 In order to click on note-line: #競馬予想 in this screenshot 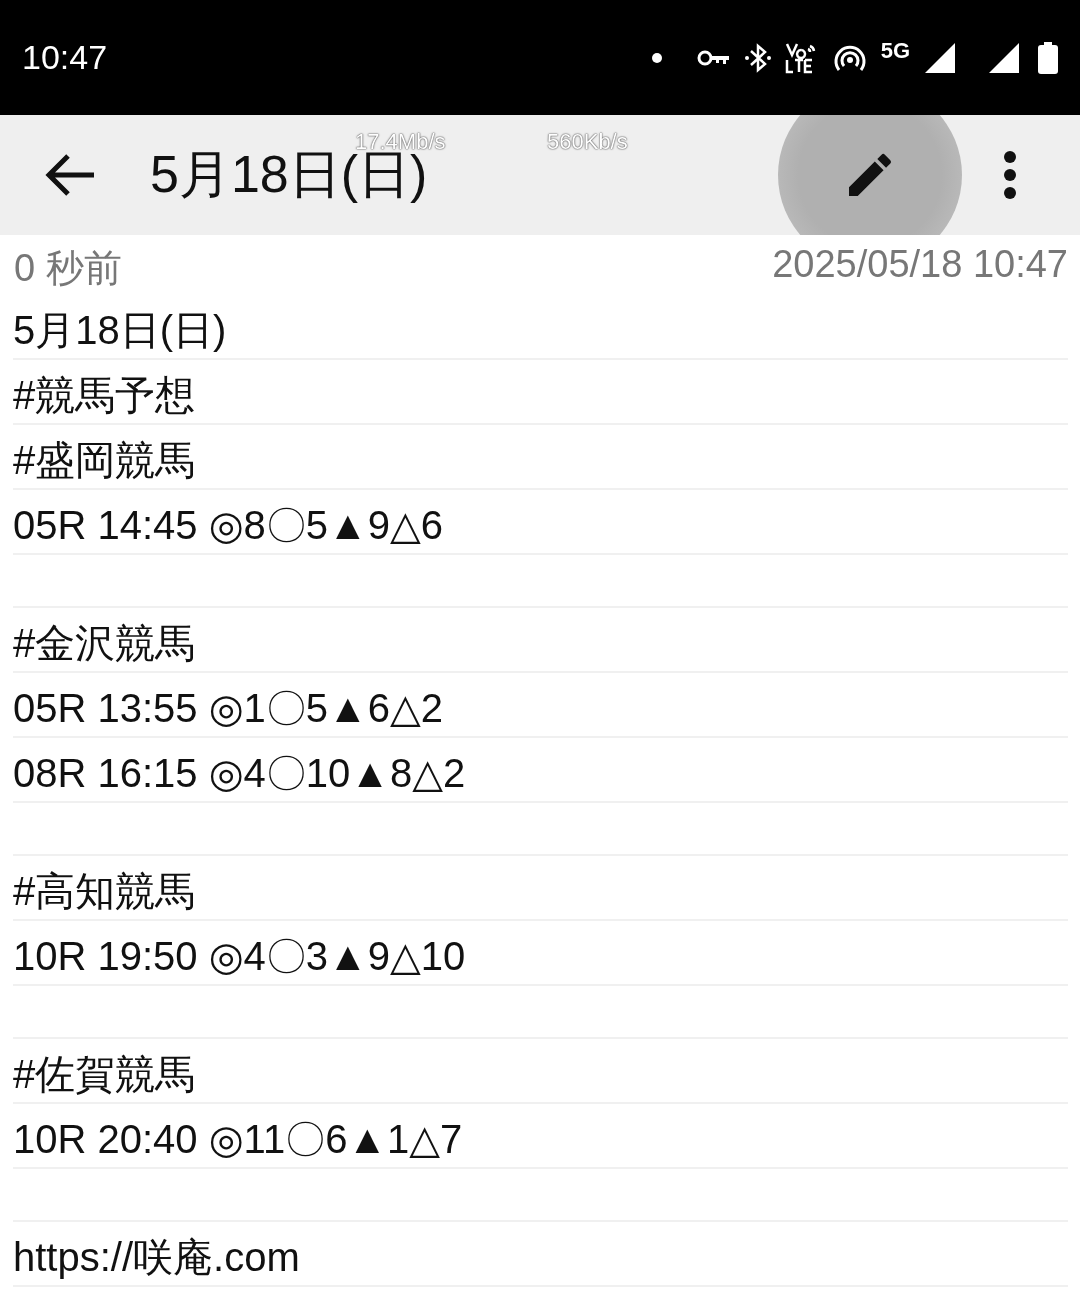, I will do `click(104, 395)`.